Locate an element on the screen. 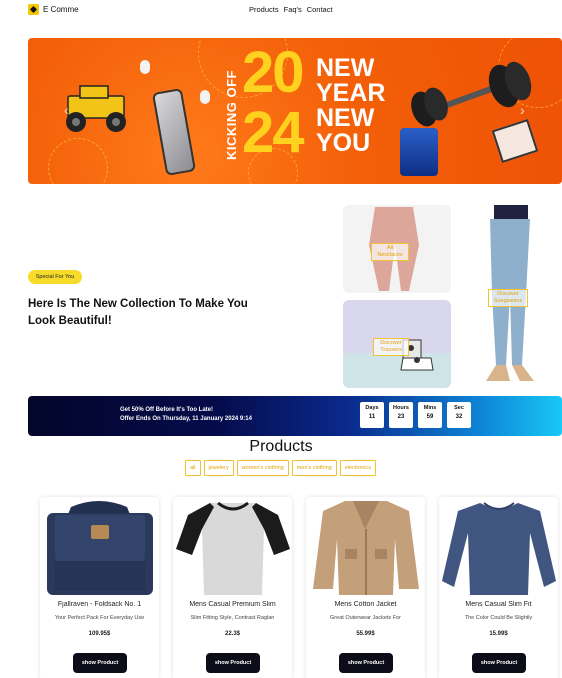 The height and width of the screenshot is (678, 562). product-price: 109.95$ is located at coordinates (99, 634).